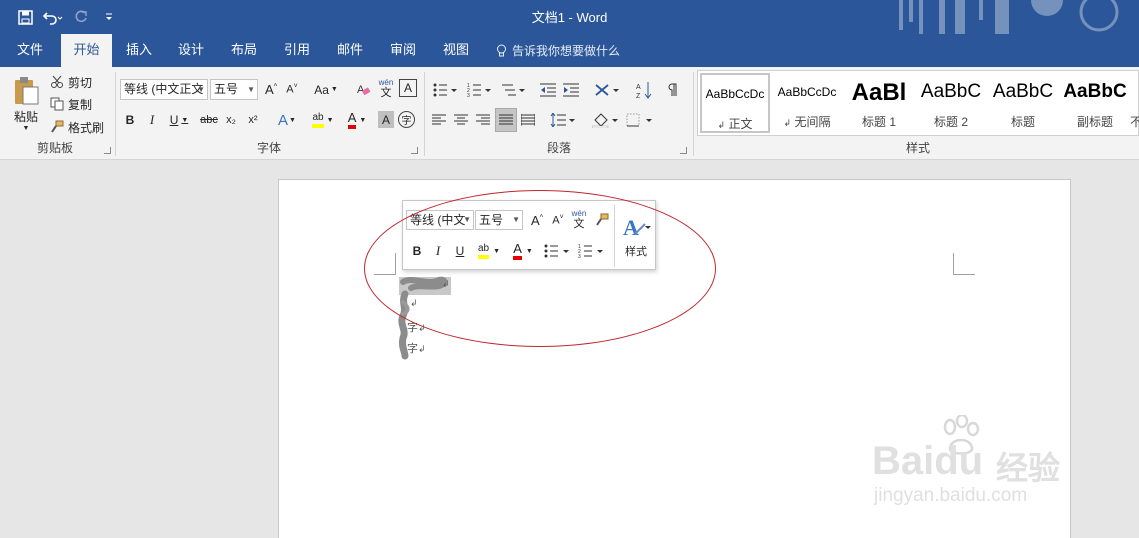 The image size is (1139, 538). What do you see at coordinates (244, 50) in the screenshot?
I see `tab-layout: 布局` at bounding box center [244, 50].